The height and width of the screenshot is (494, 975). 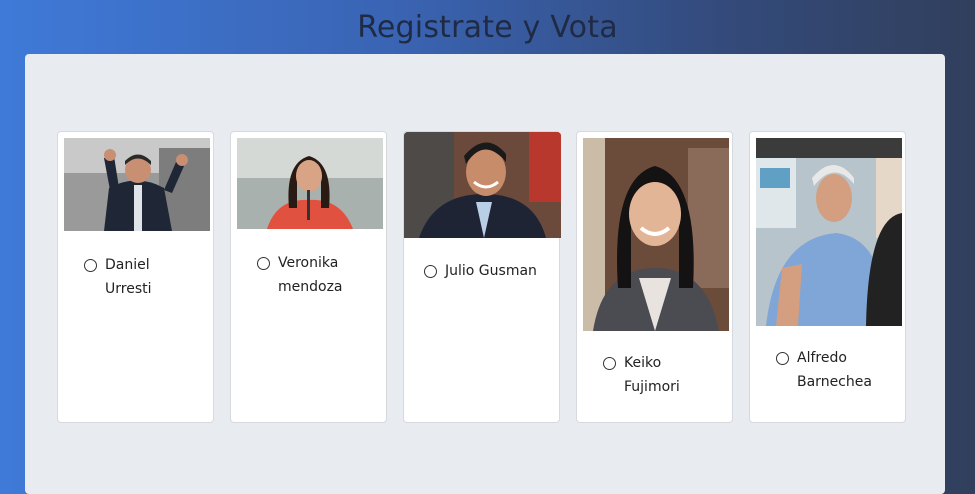 What do you see at coordinates (310, 287) in the screenshot?
I see `candidate-name-line2: mendoza` at bounding box center [310, 287].